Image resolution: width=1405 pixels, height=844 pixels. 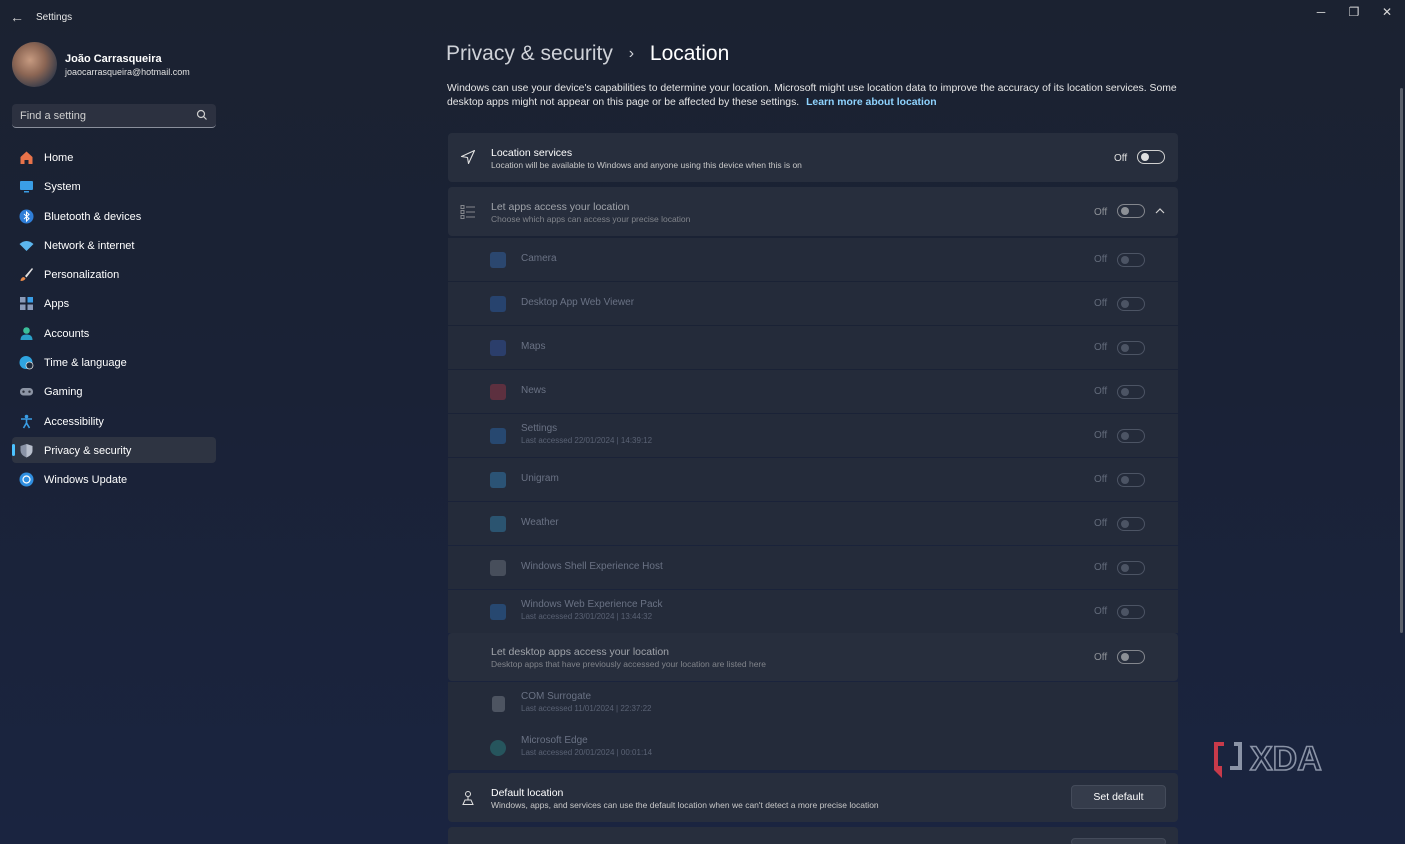 What do you see at coordinates (67, 333) in the screenshot?
I see `sidebar-item-label: Accounts` at bounding box center [67, 333].